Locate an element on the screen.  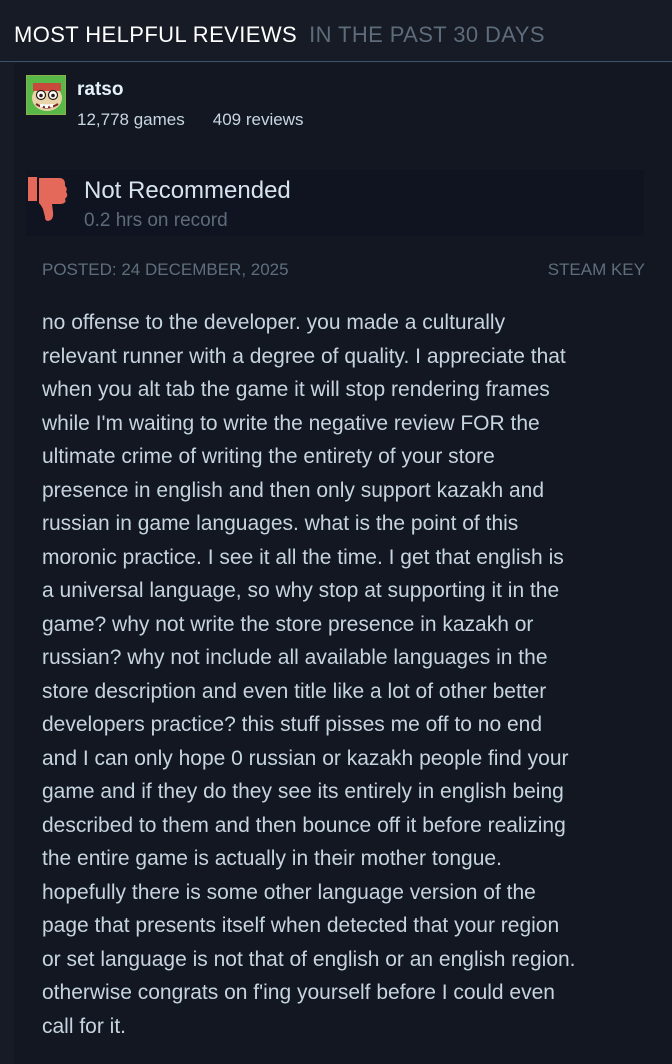
section-title-main: MOST HELPFUL REVIEWS is located at coordinates (156, 34).